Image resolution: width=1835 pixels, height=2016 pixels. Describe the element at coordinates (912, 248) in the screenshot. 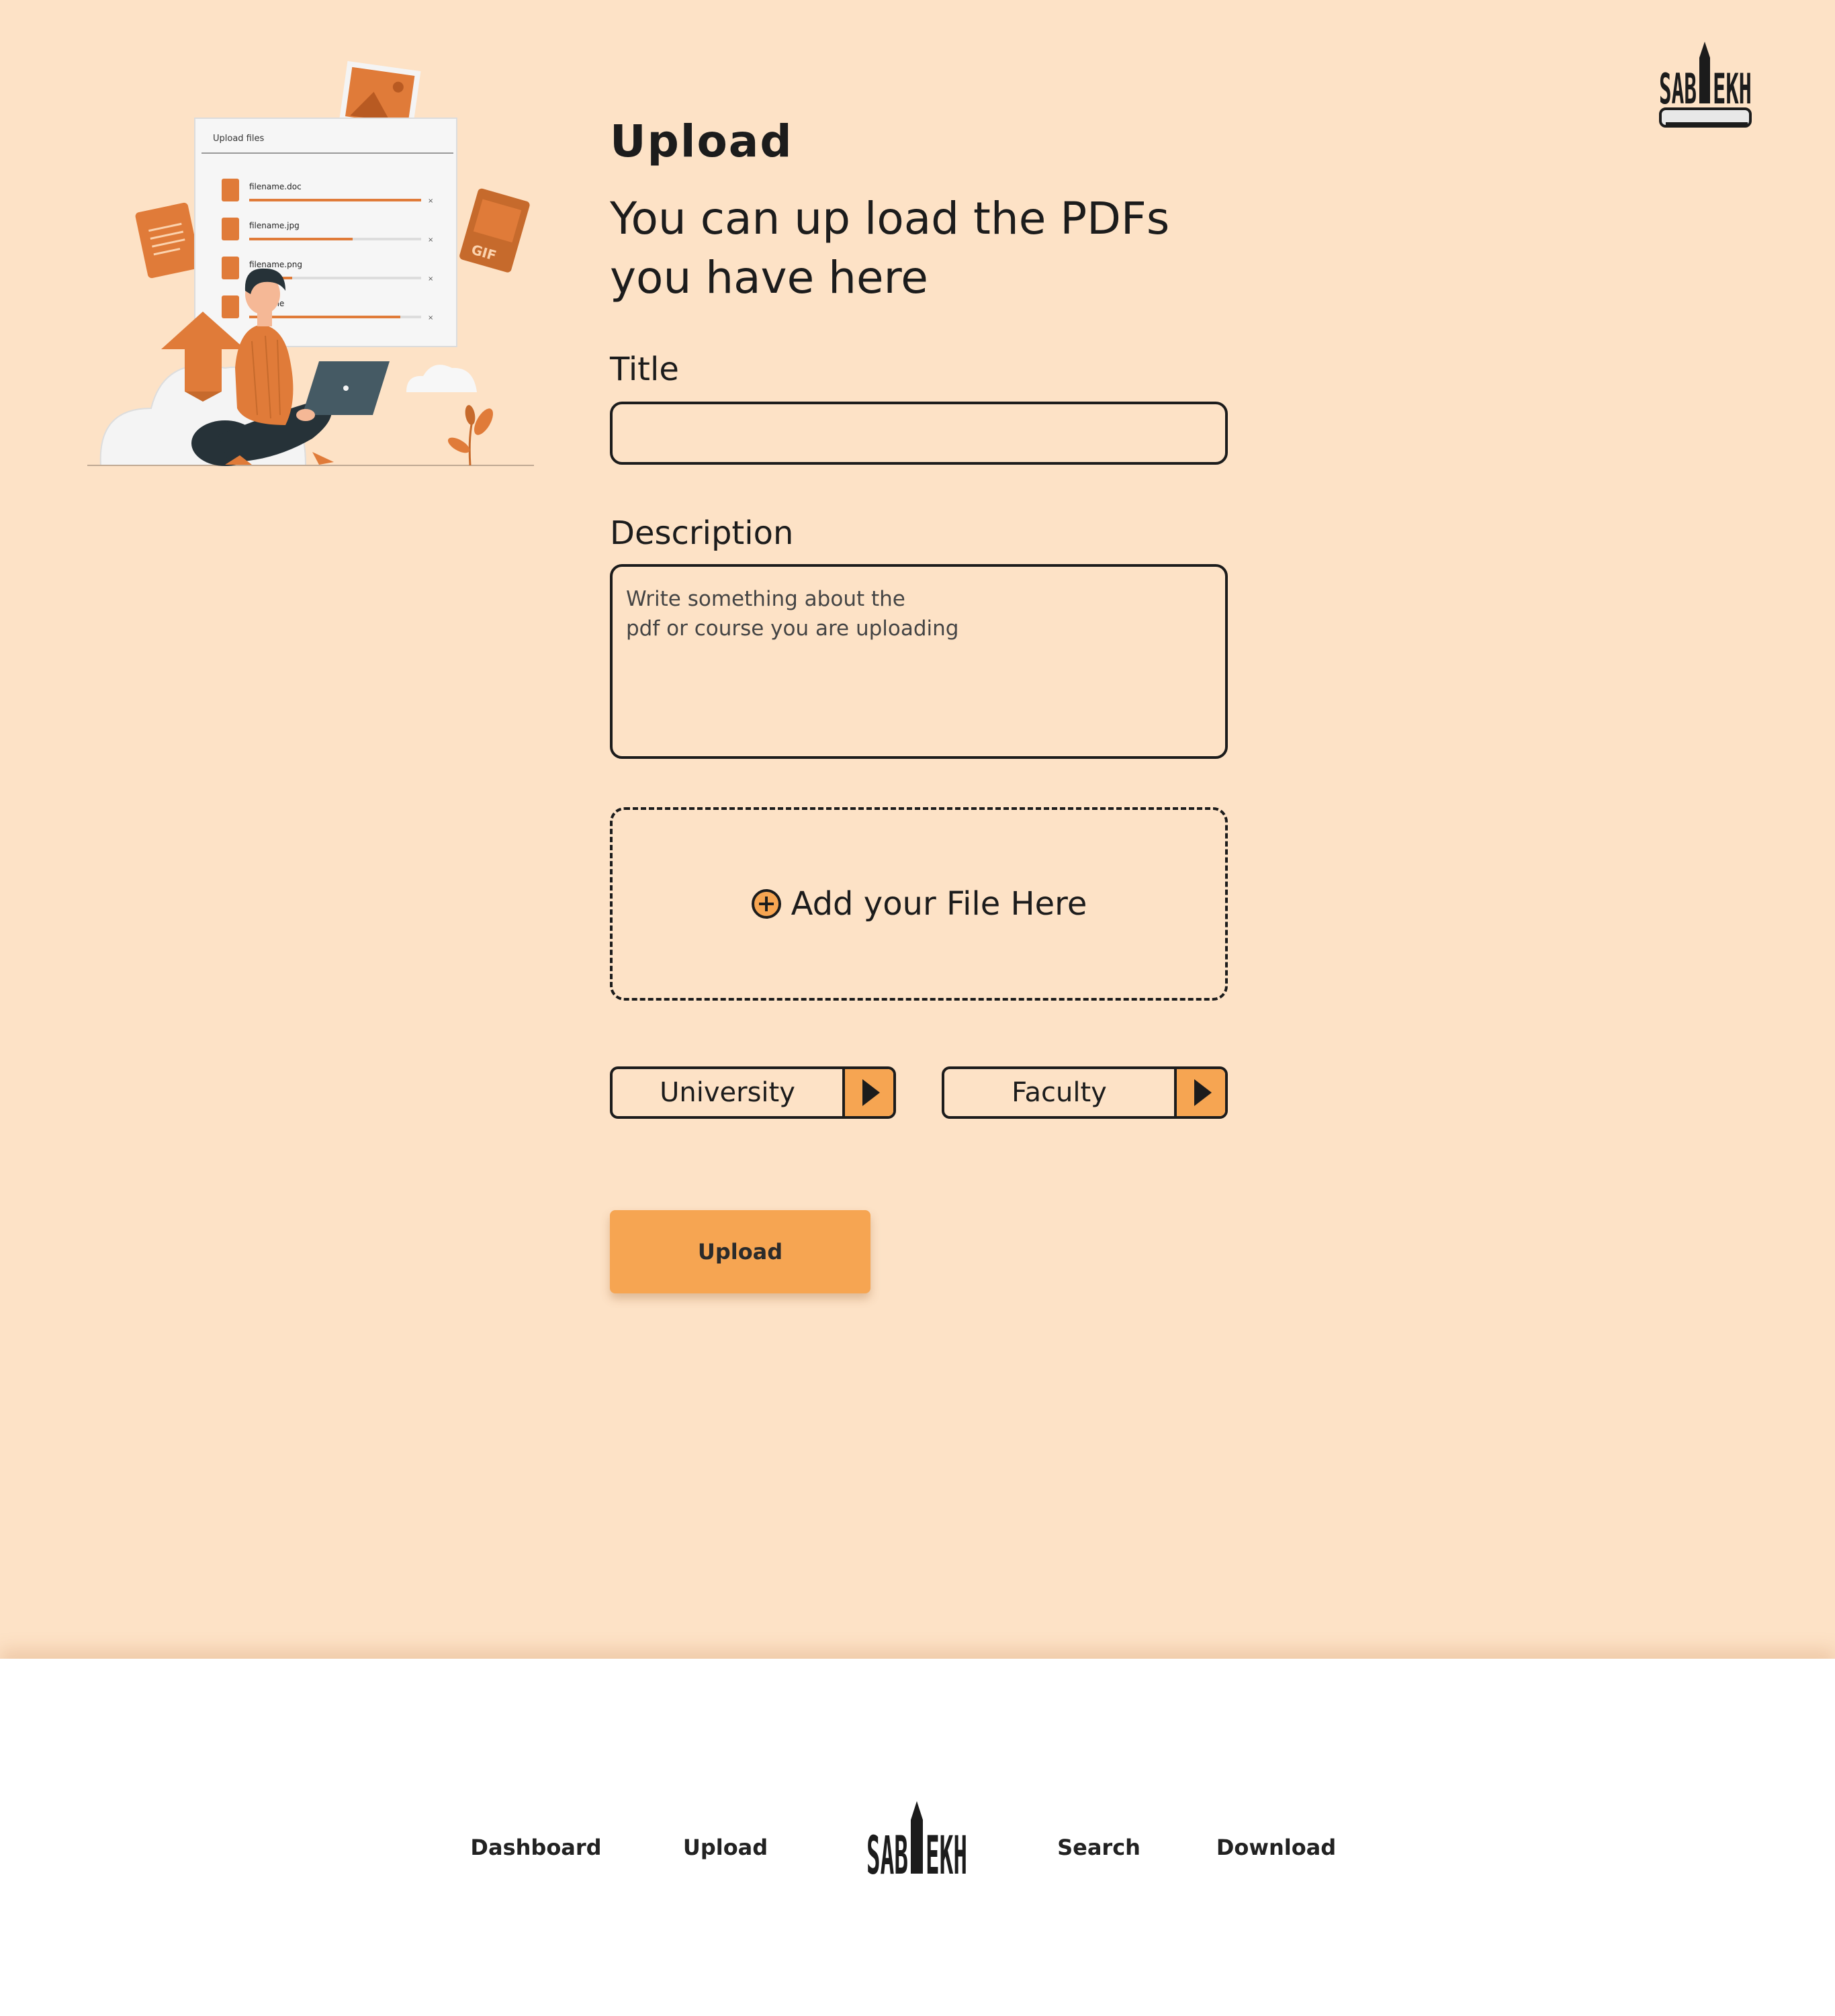

I see `page-subtitle: You can up load the PDFs you have here` at that location.